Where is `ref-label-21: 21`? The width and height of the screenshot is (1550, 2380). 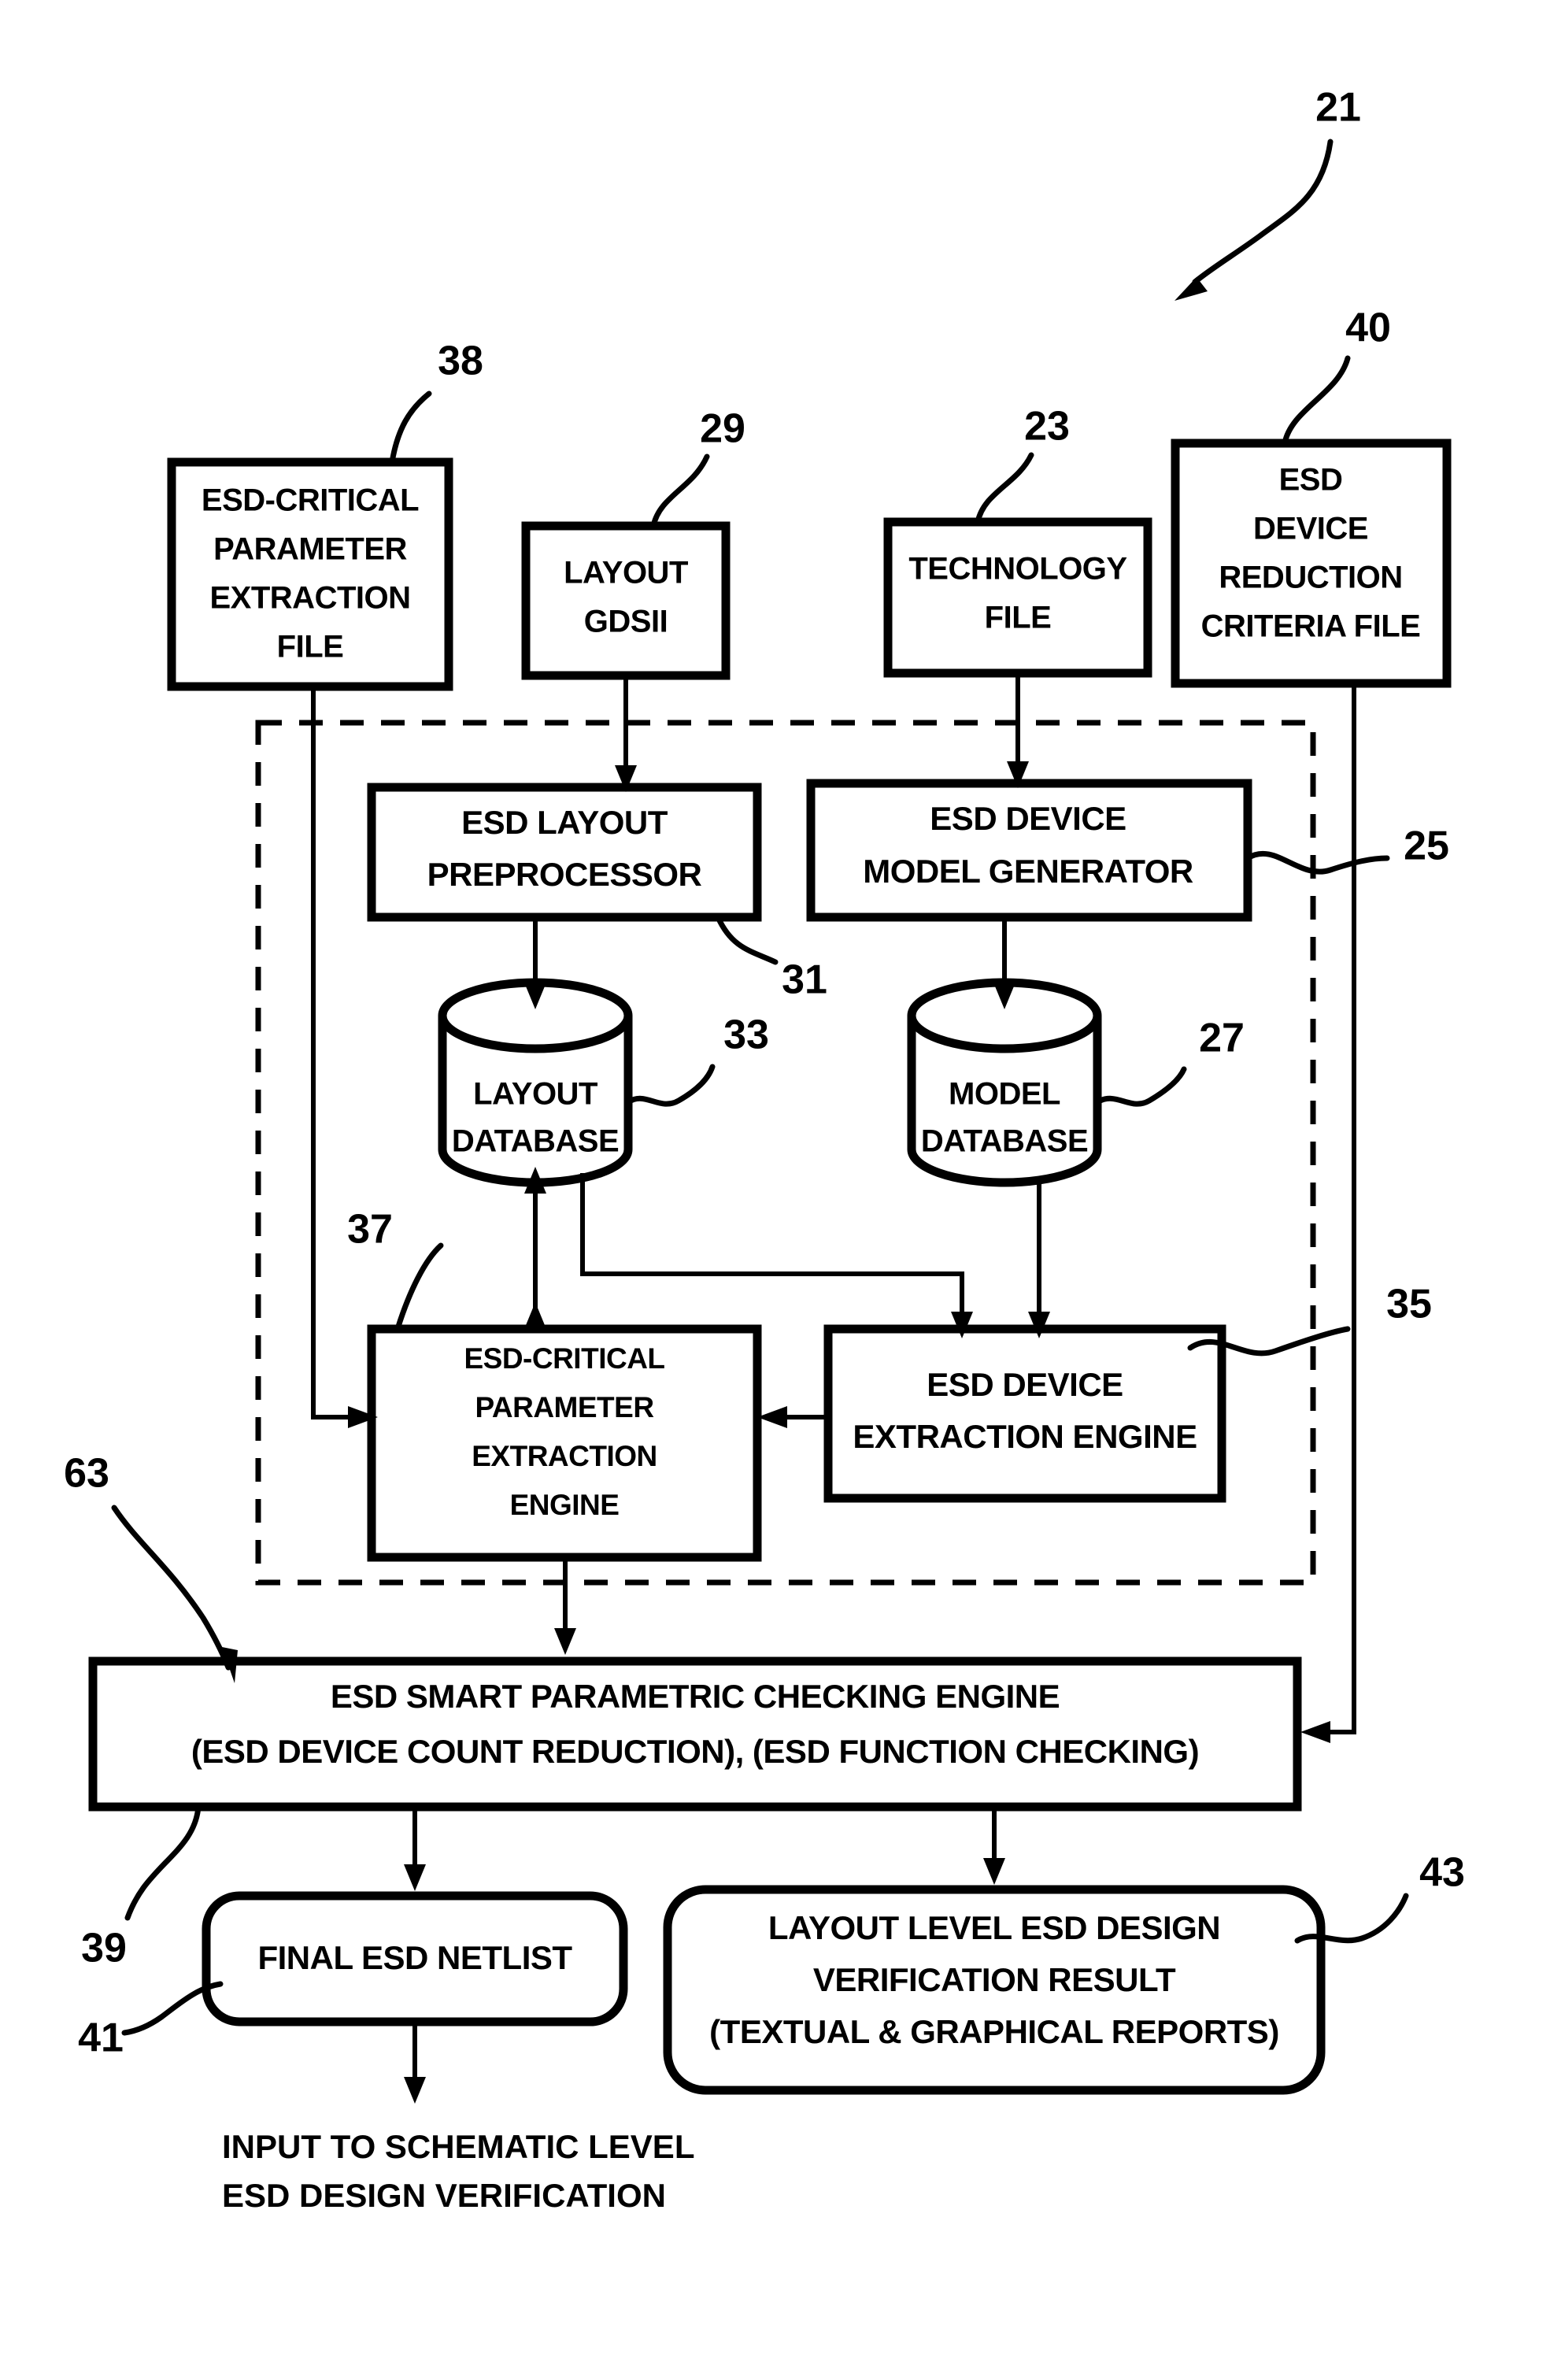 ref-label-21: 21 is located at coordinates (1338, 108).